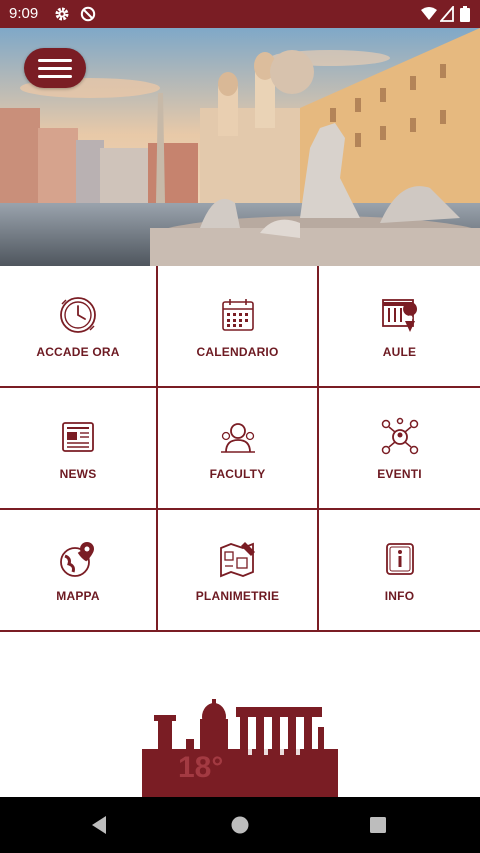  Describe the element at coordinates (447, 14) in the screenshot. I see `signal-icon` at that location.